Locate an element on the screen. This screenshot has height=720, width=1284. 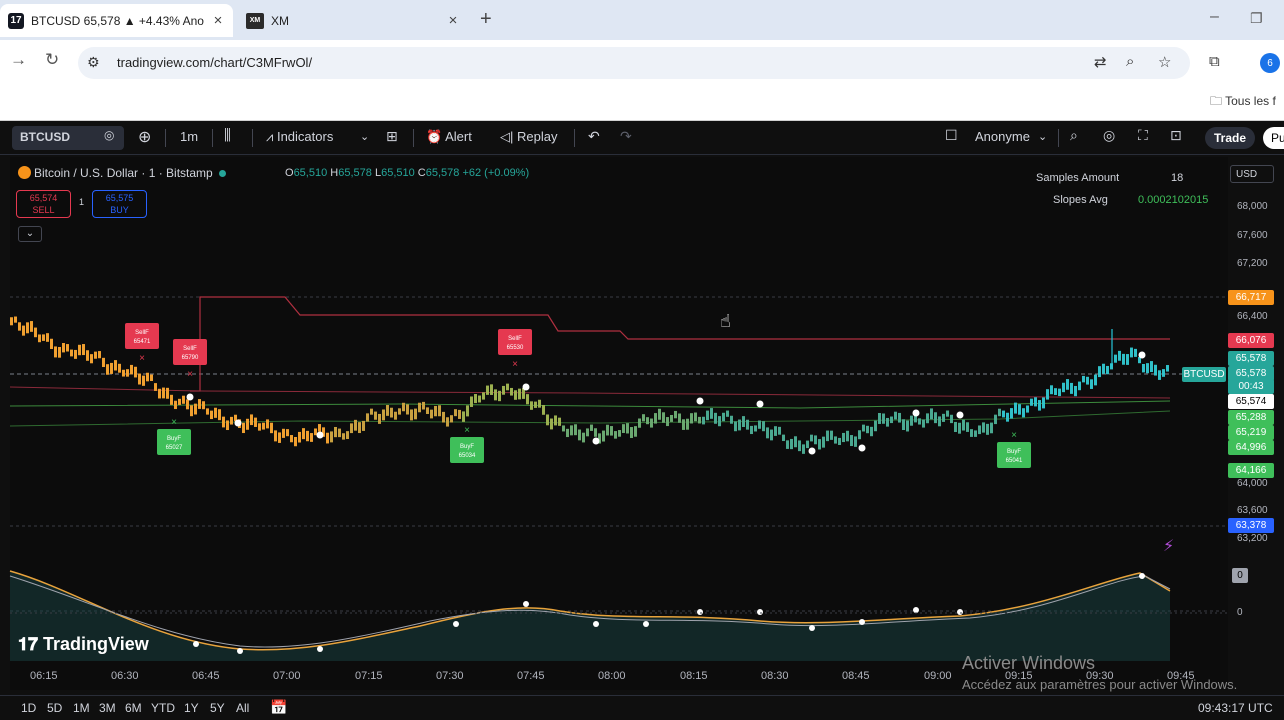
time-label: 07:15 is located at coordinates (369, 676).